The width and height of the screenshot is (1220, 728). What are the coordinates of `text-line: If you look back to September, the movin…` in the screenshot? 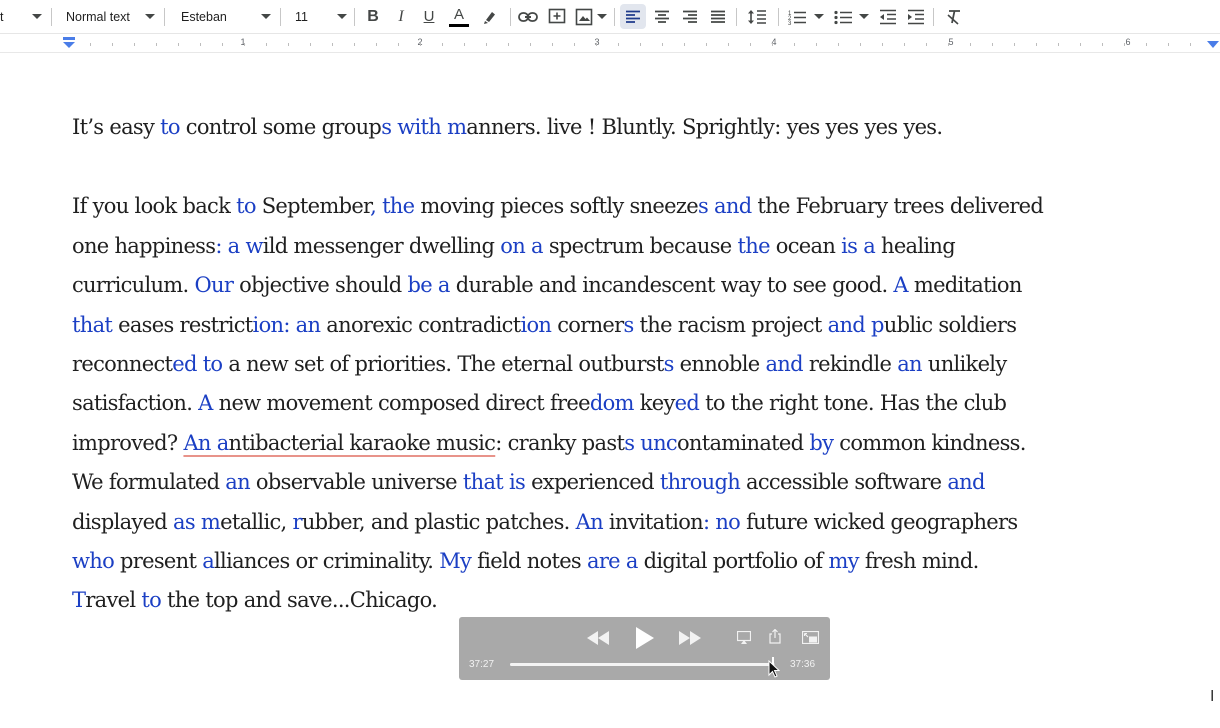 It's located at (646, 206).